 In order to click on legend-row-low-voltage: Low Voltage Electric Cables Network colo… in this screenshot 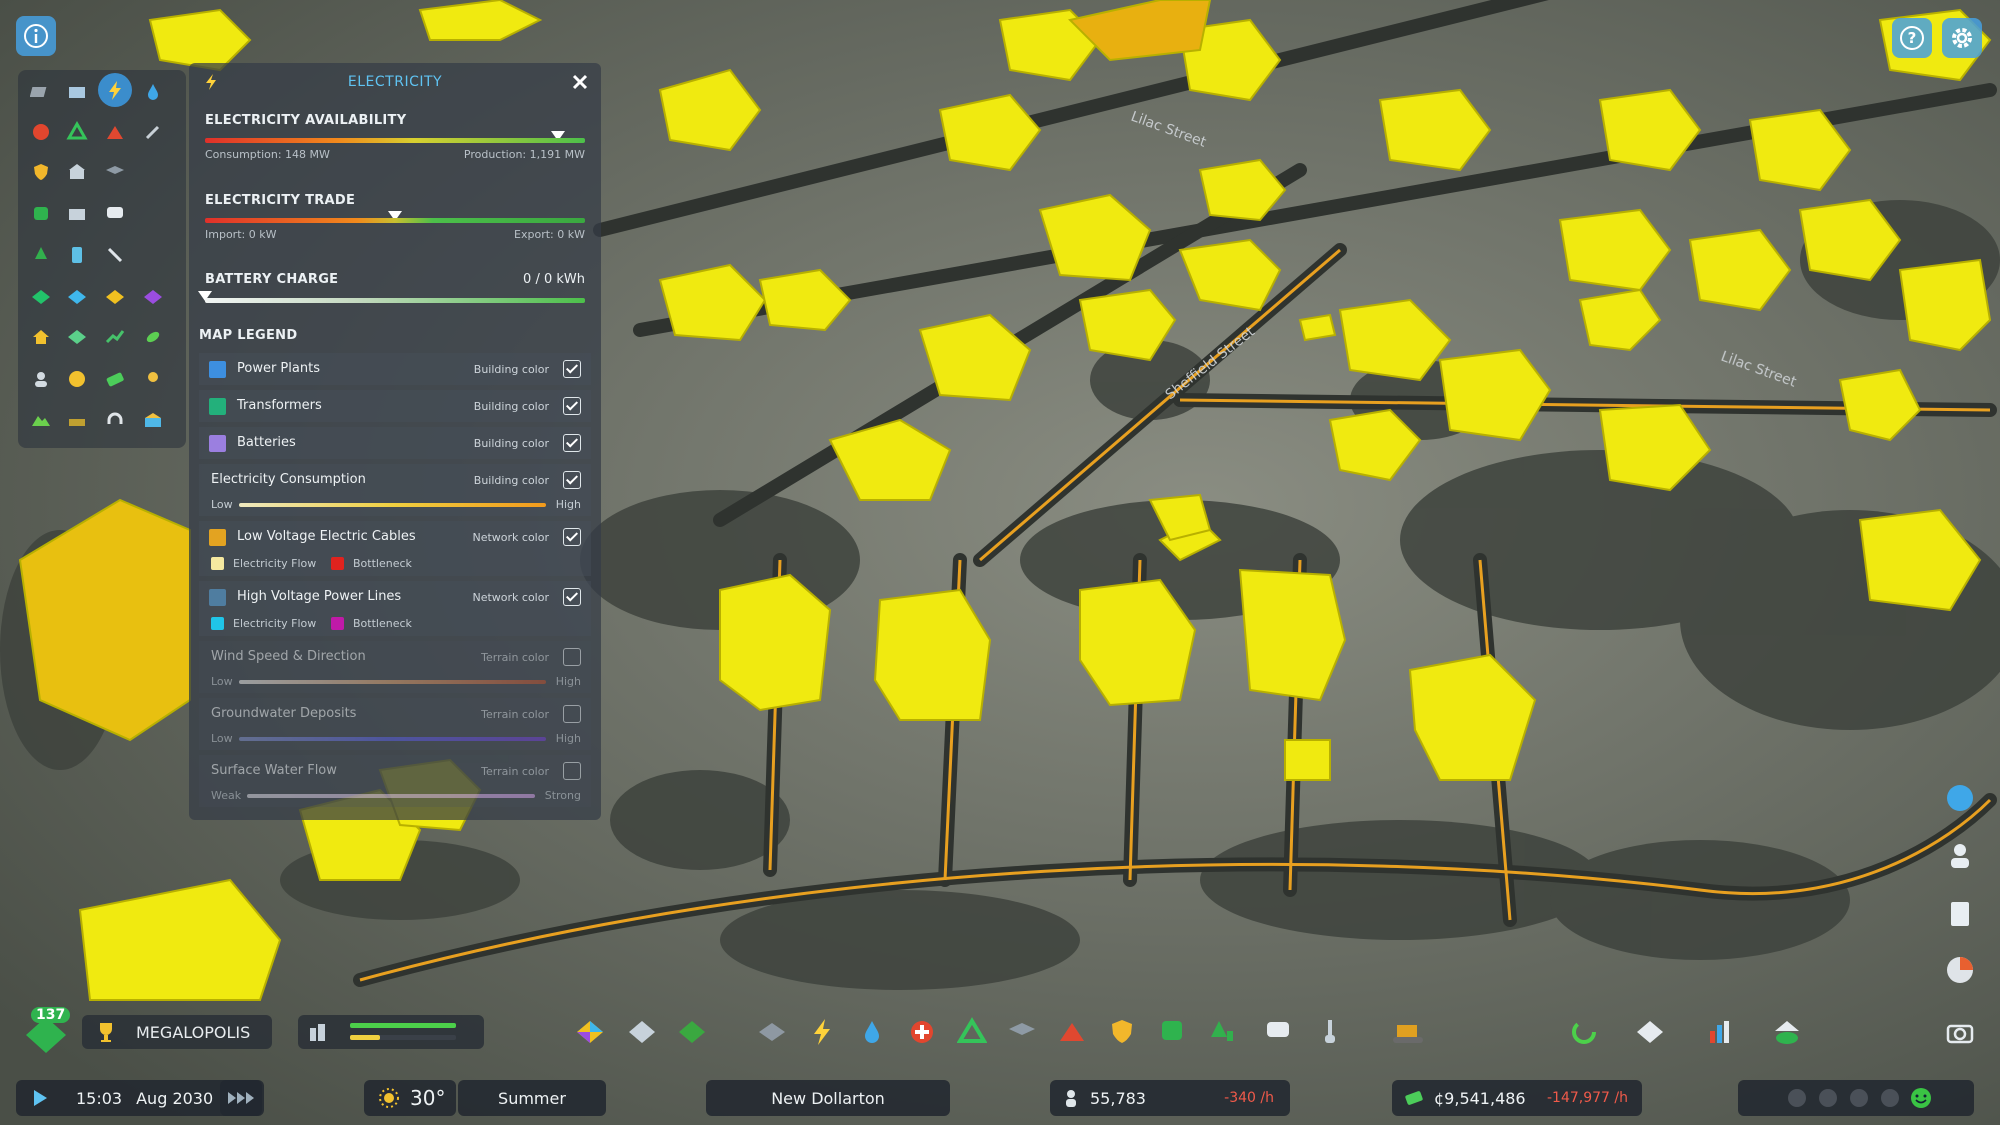, I will do `click(395, 548)`.